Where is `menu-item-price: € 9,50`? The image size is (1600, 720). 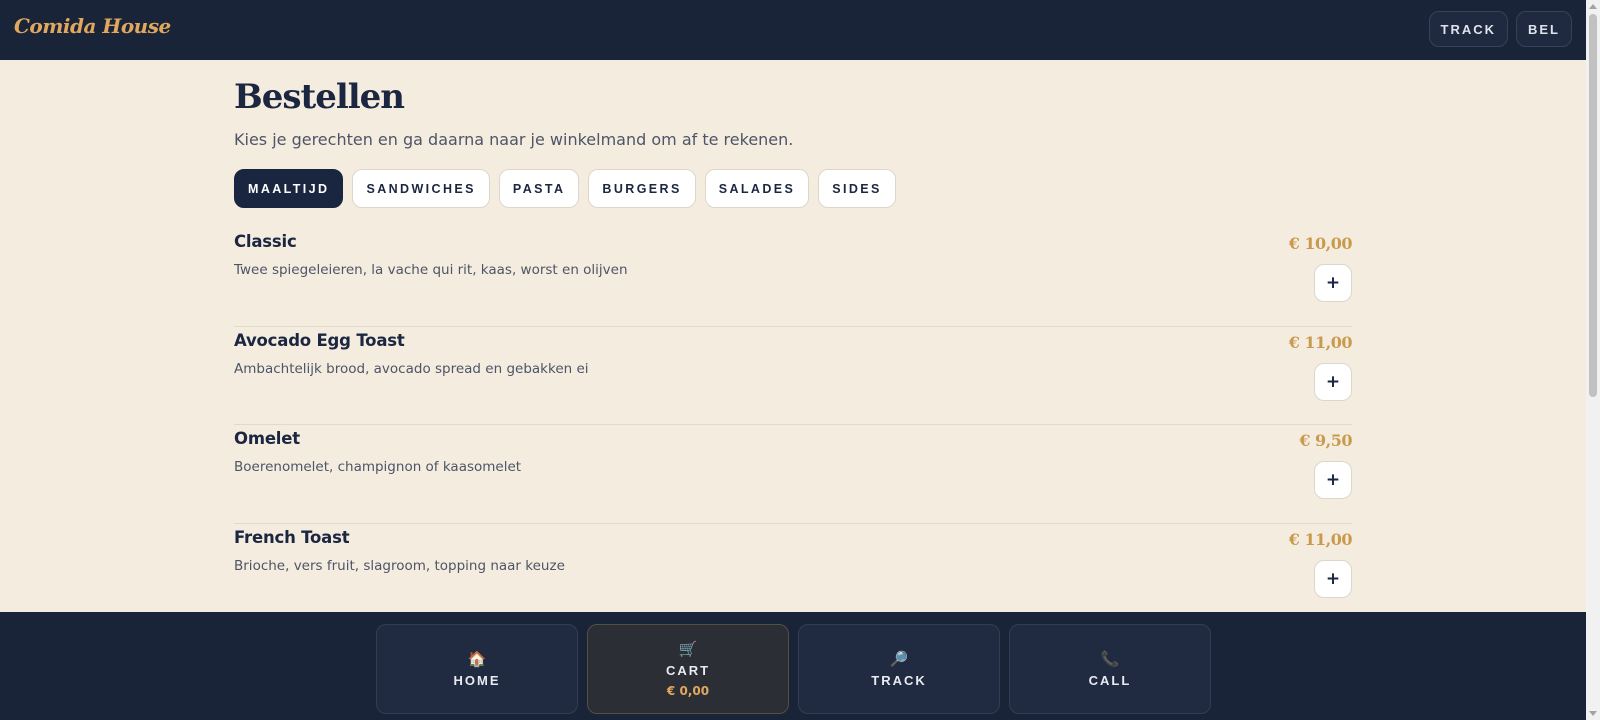
menu-item-price: € 9,50 is located at coordinates (1325, 440).